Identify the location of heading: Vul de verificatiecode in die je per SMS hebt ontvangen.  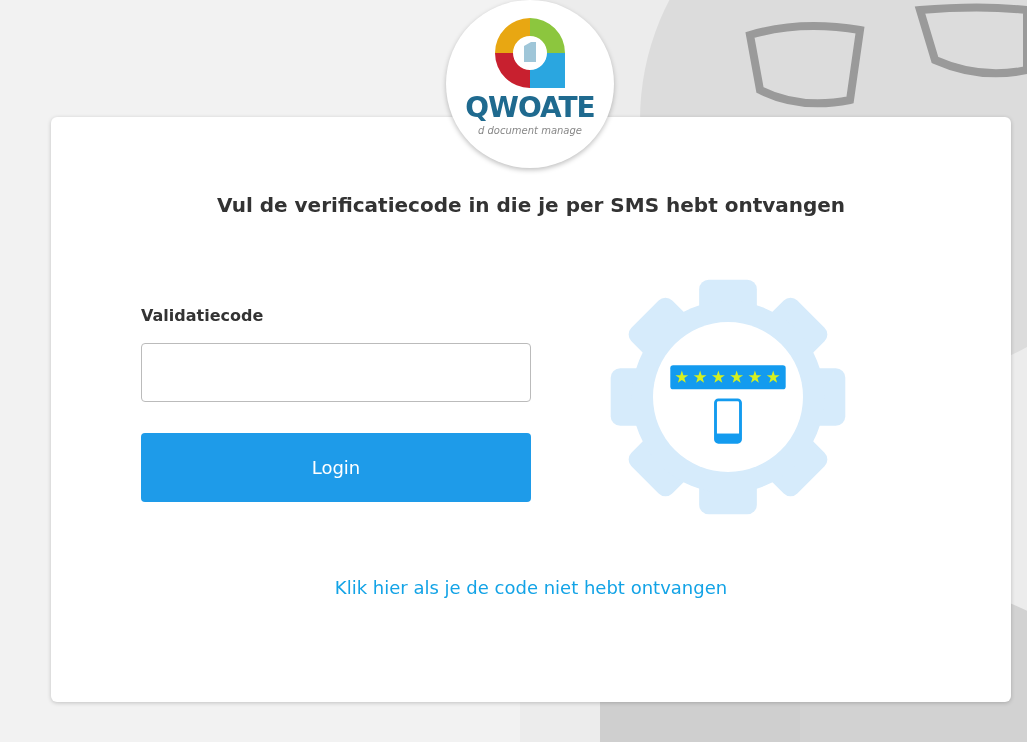
(531, 205).